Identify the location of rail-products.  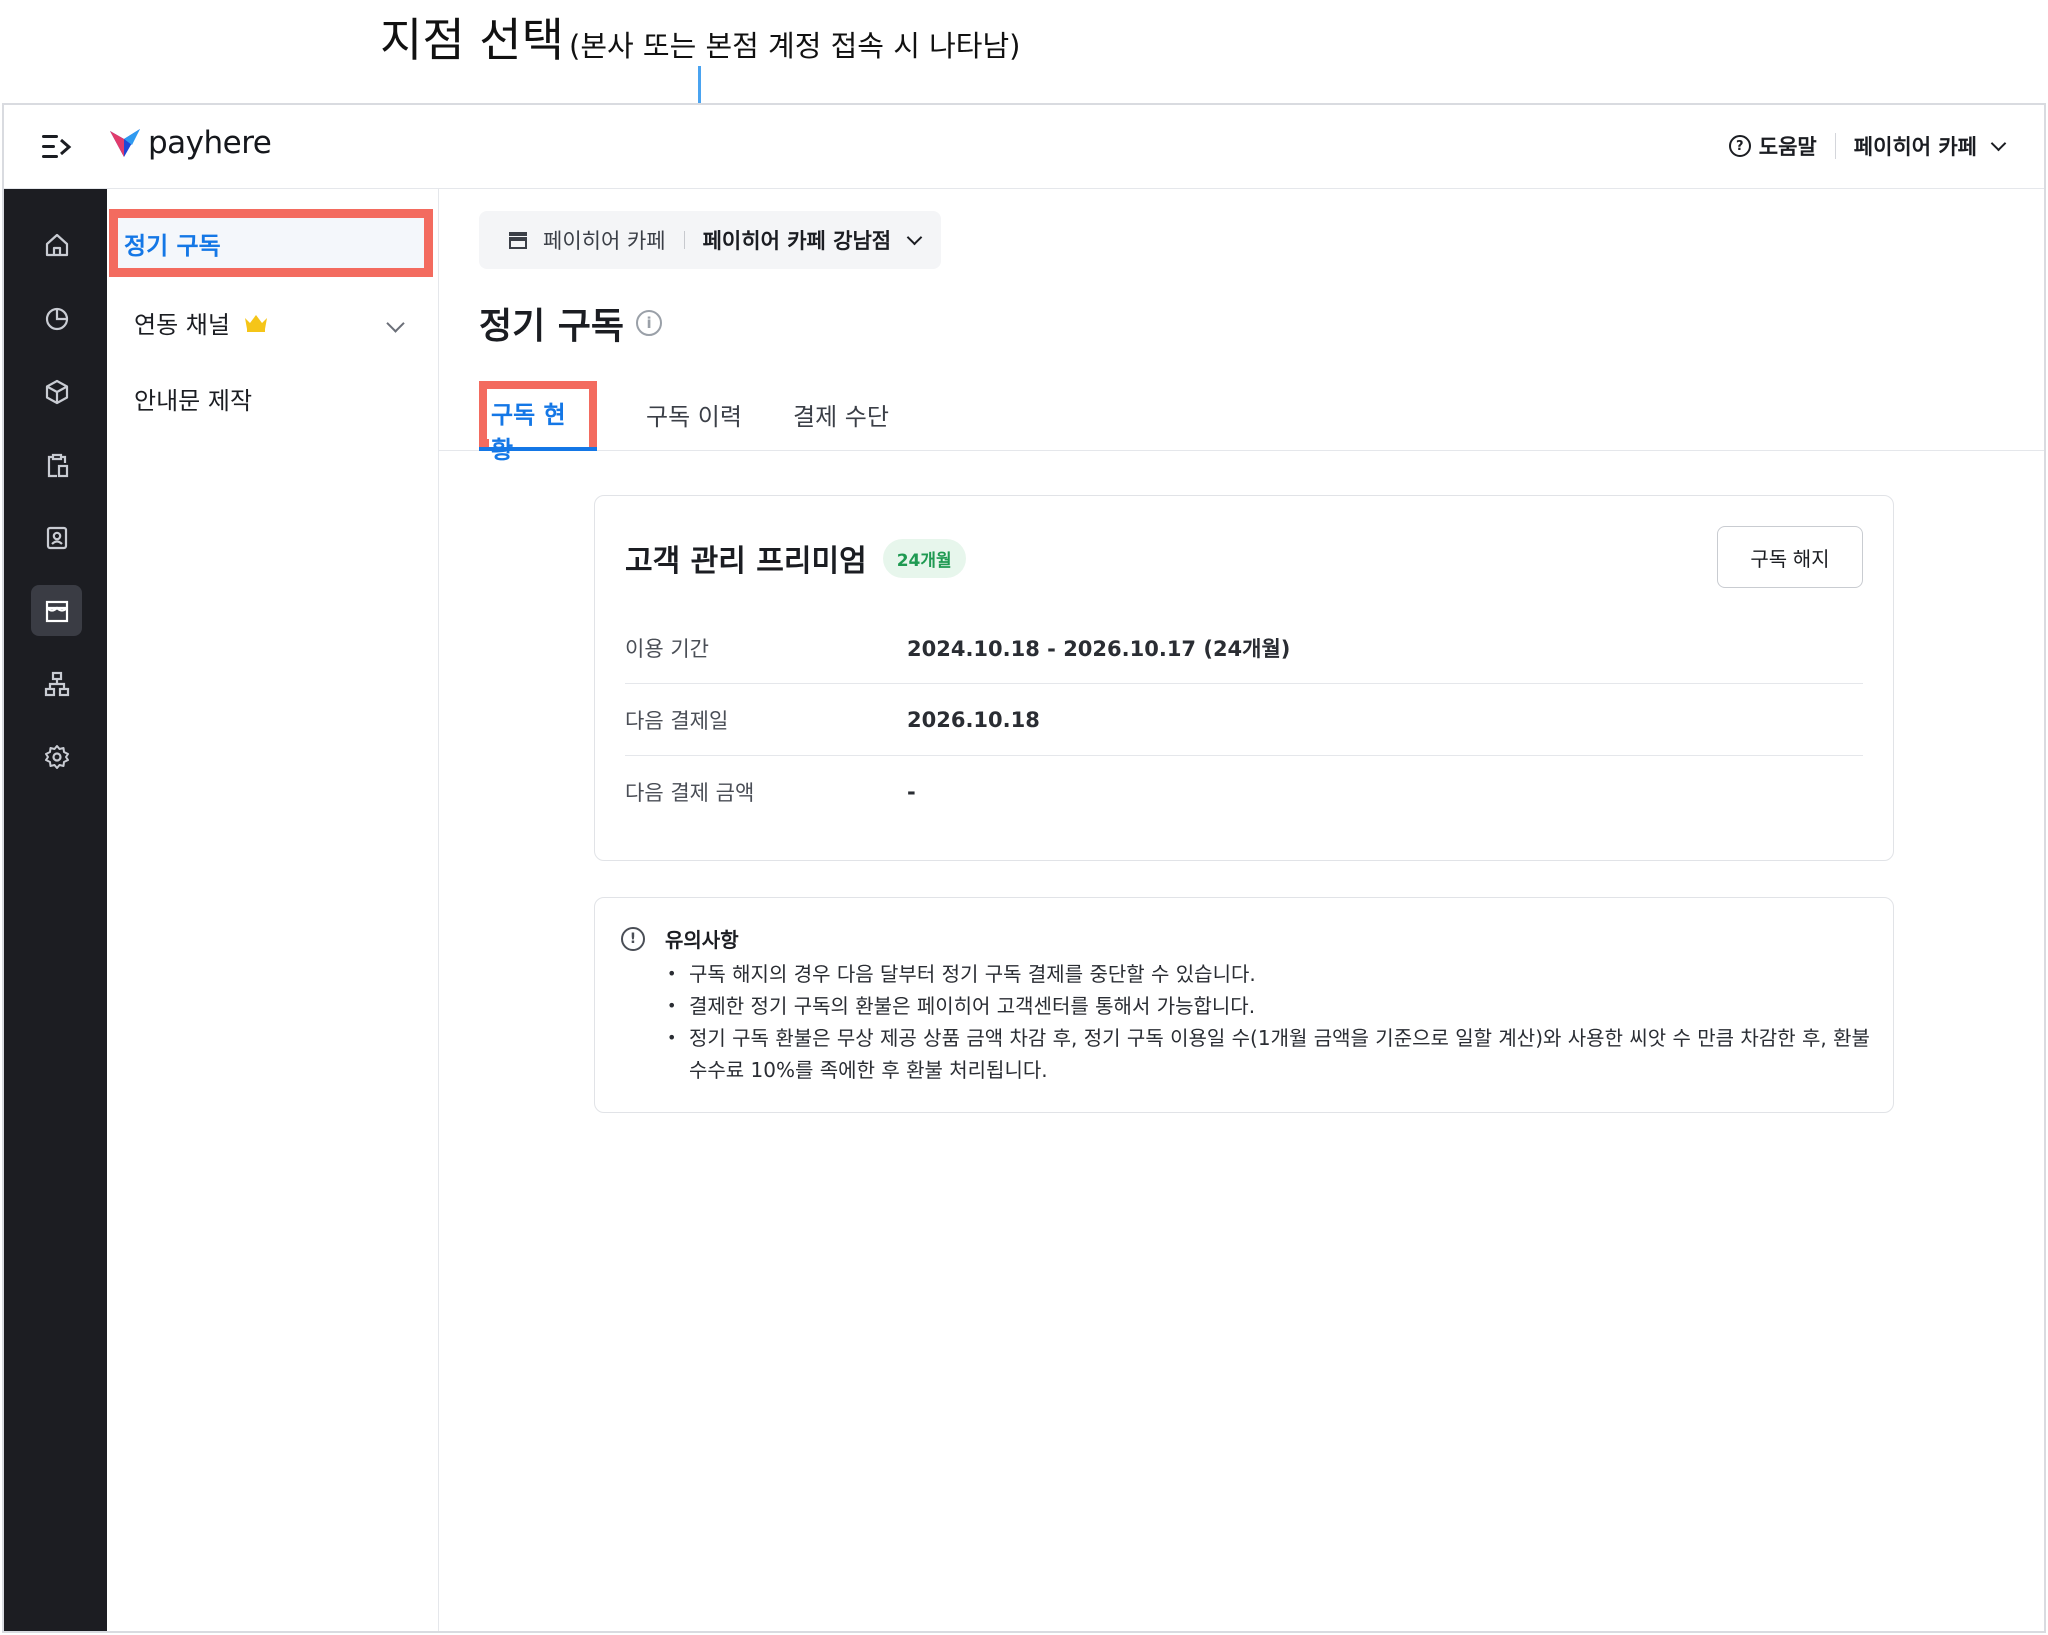
(56, 391).